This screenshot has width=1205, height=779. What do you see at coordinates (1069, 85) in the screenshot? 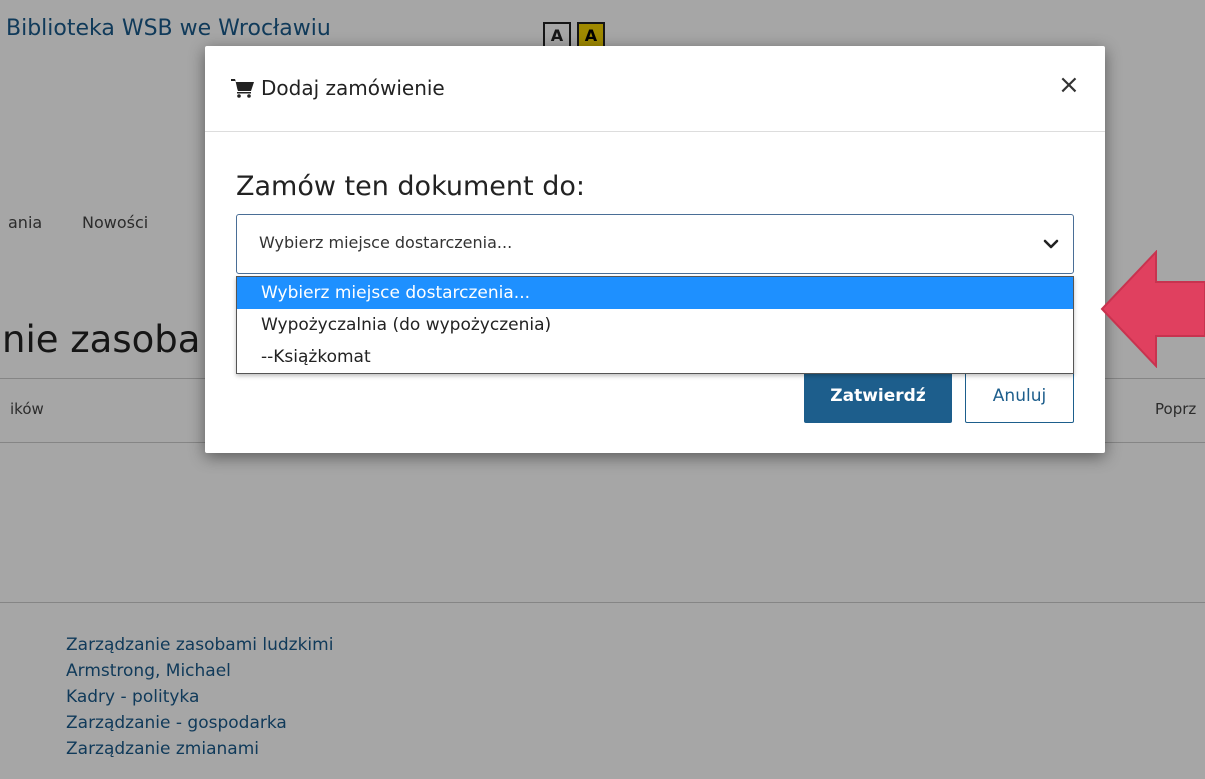
I see `close-icon: ×` at bounding box center [1069, 85].